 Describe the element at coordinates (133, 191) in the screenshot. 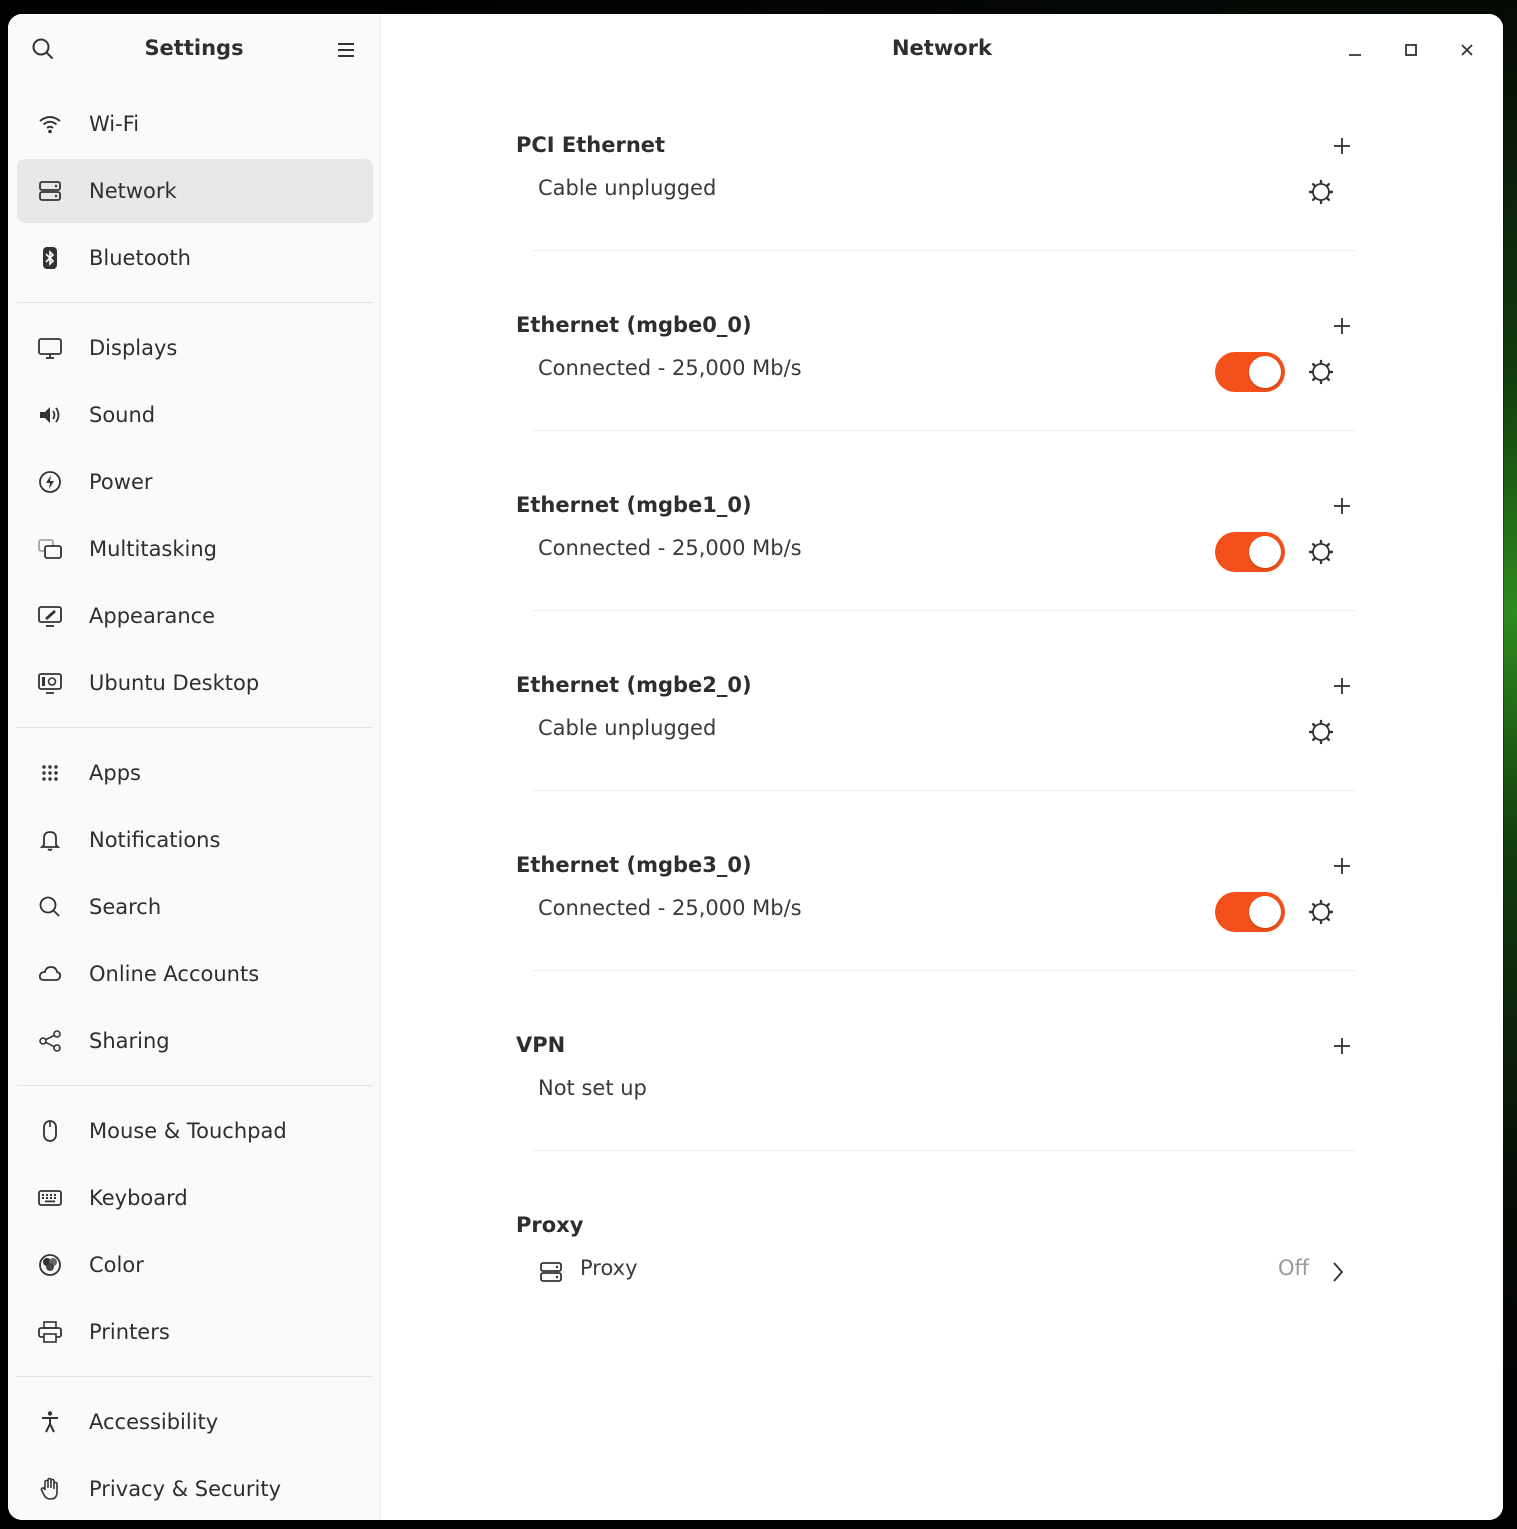

I see `sidebar-item-label: Network` at that location.